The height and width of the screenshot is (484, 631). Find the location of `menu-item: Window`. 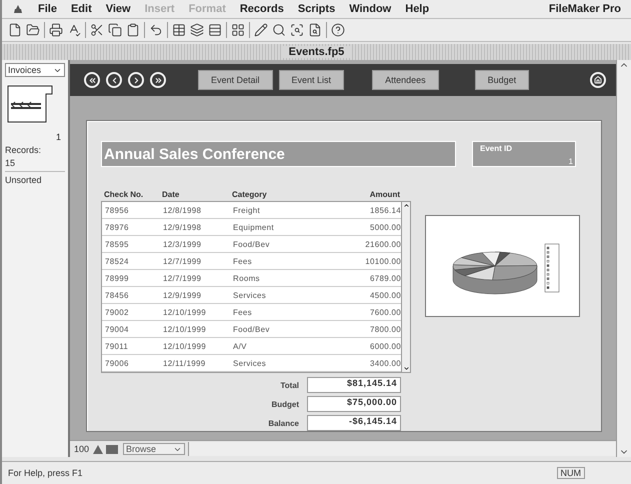

menu-item: Window is located at coordinates (370, 9).